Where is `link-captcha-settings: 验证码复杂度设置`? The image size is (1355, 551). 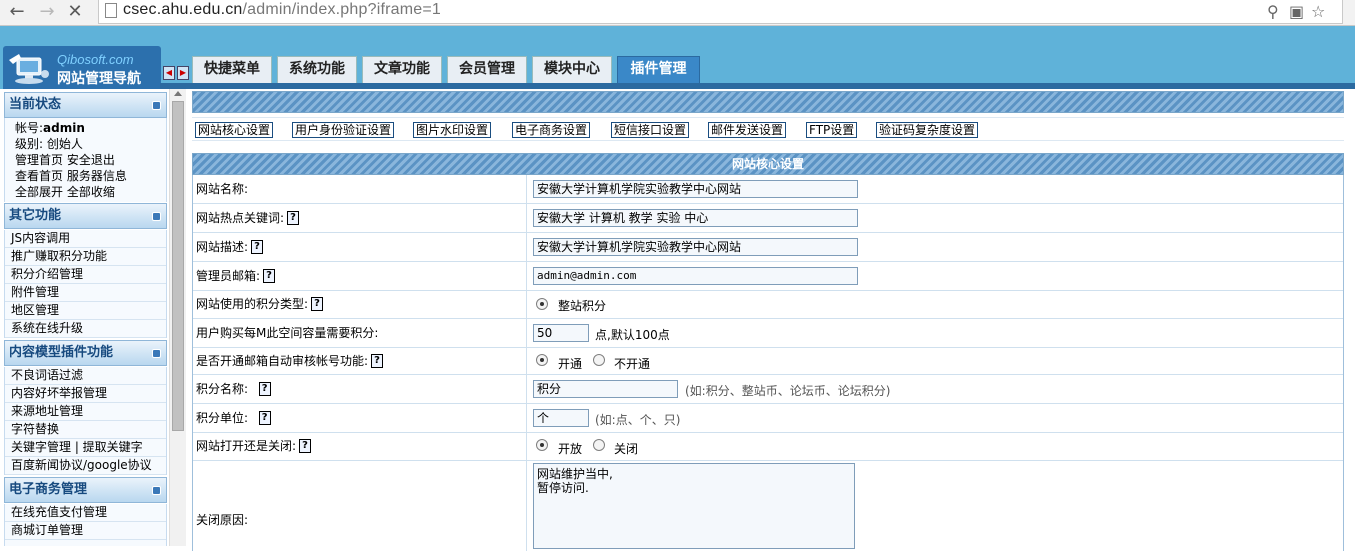 link-captcha-settings: 验证码复杂度设置 is located at coordinates (927, 130).